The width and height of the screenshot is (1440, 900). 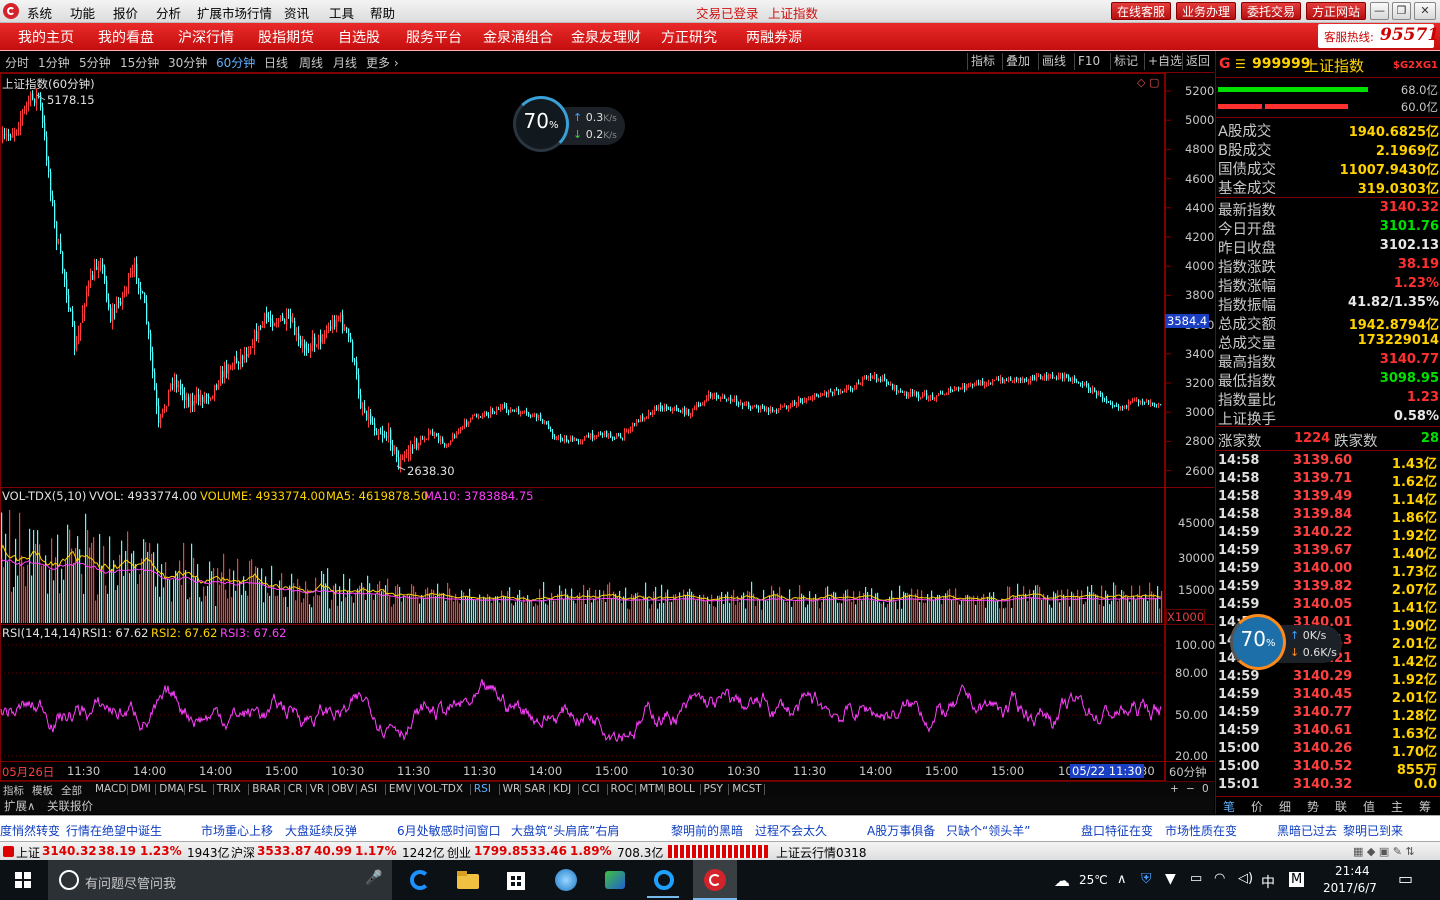 What do you see at coordinates (197, 789) in the screenshot?
I see `indicator-tab: FSL` at bounding box center [197, 789].